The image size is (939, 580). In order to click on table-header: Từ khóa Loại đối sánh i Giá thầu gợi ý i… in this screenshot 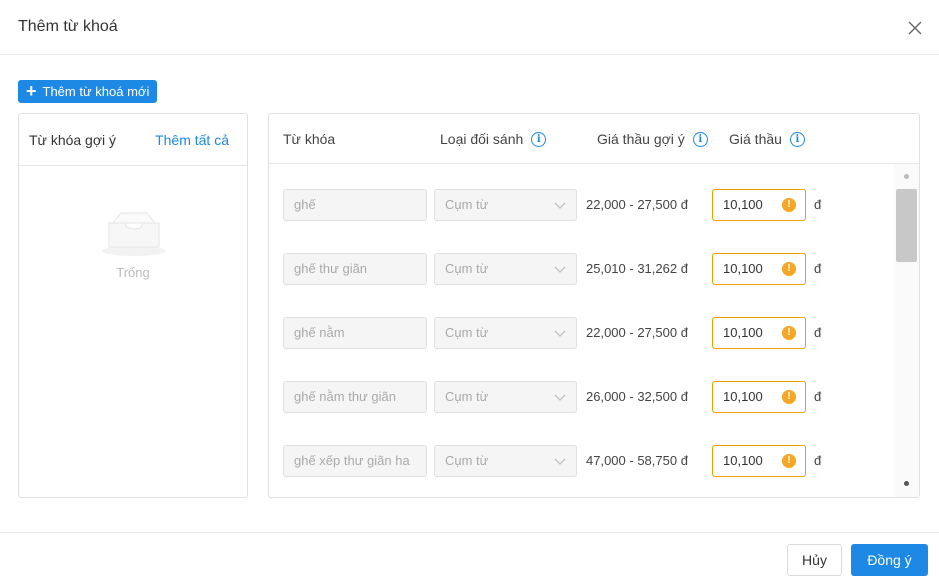, I will do `click(594, 139)`.